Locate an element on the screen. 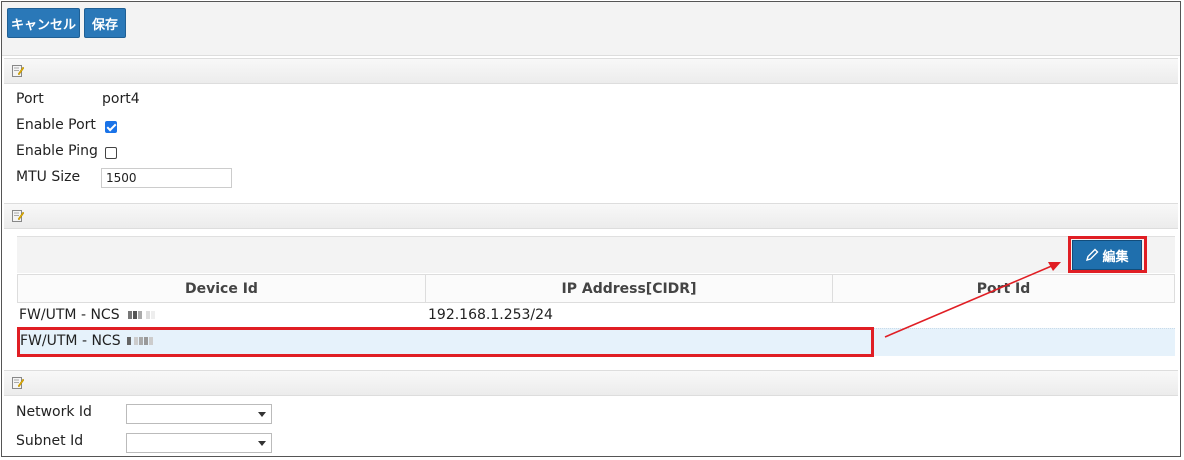  toolbar: キャンセル 保存 is located at coordinates (591, 29).